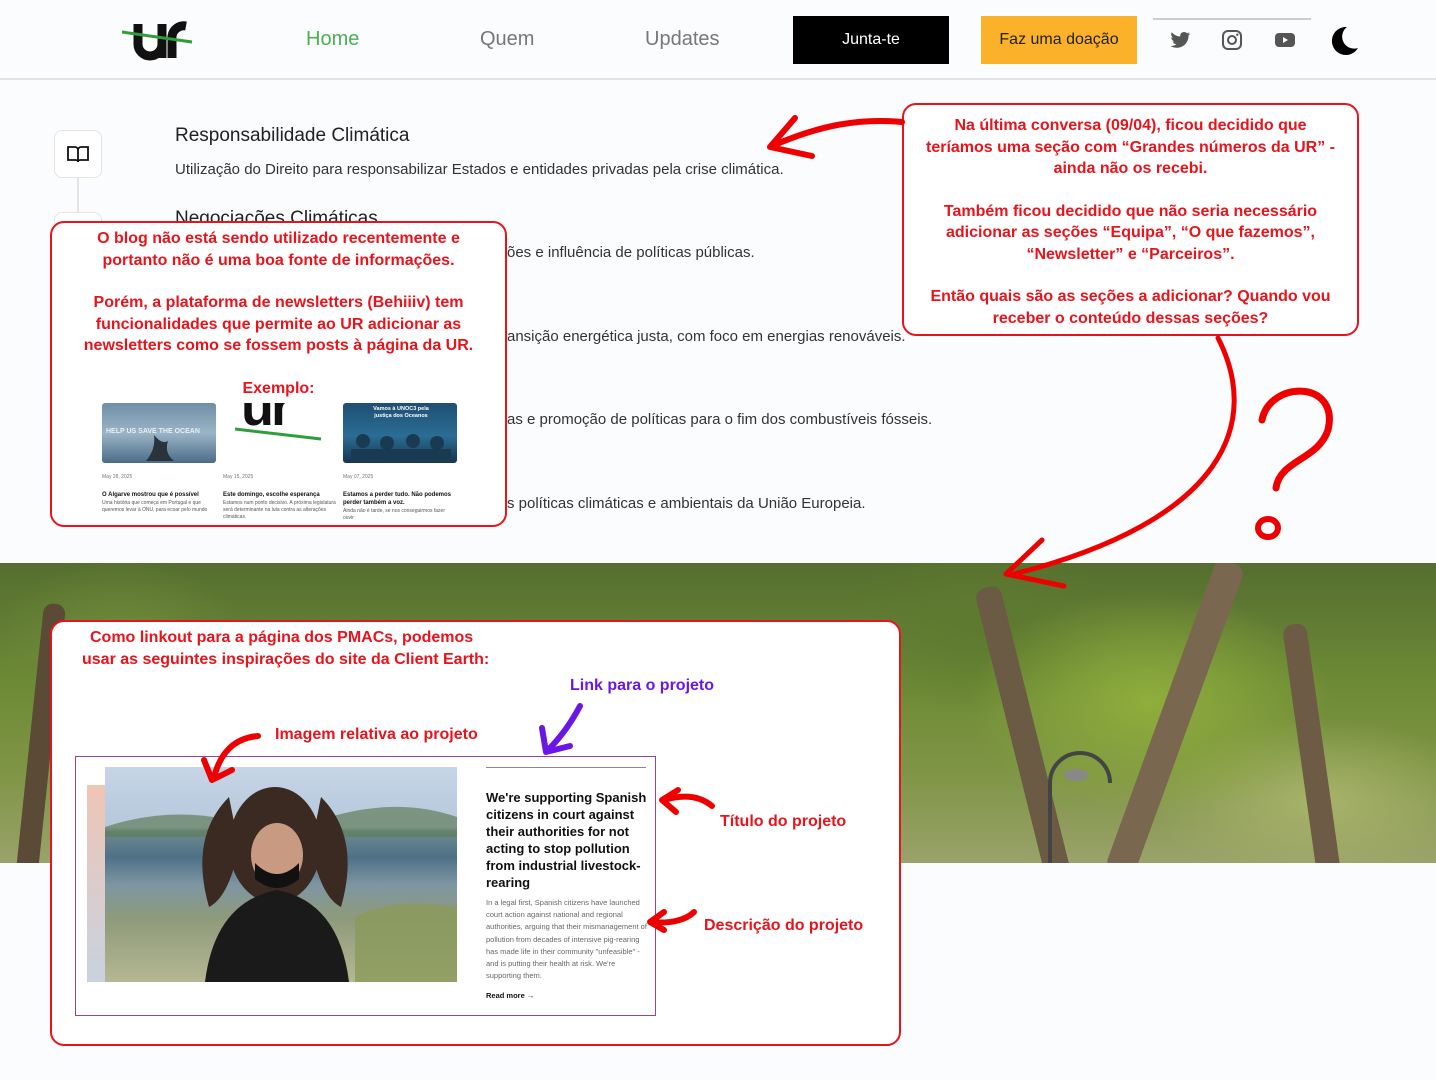  What do you see at coordinates (642, 685) in the screenshot?
I see `label-link: Link para o projeto` at bounding box center [642, 685].